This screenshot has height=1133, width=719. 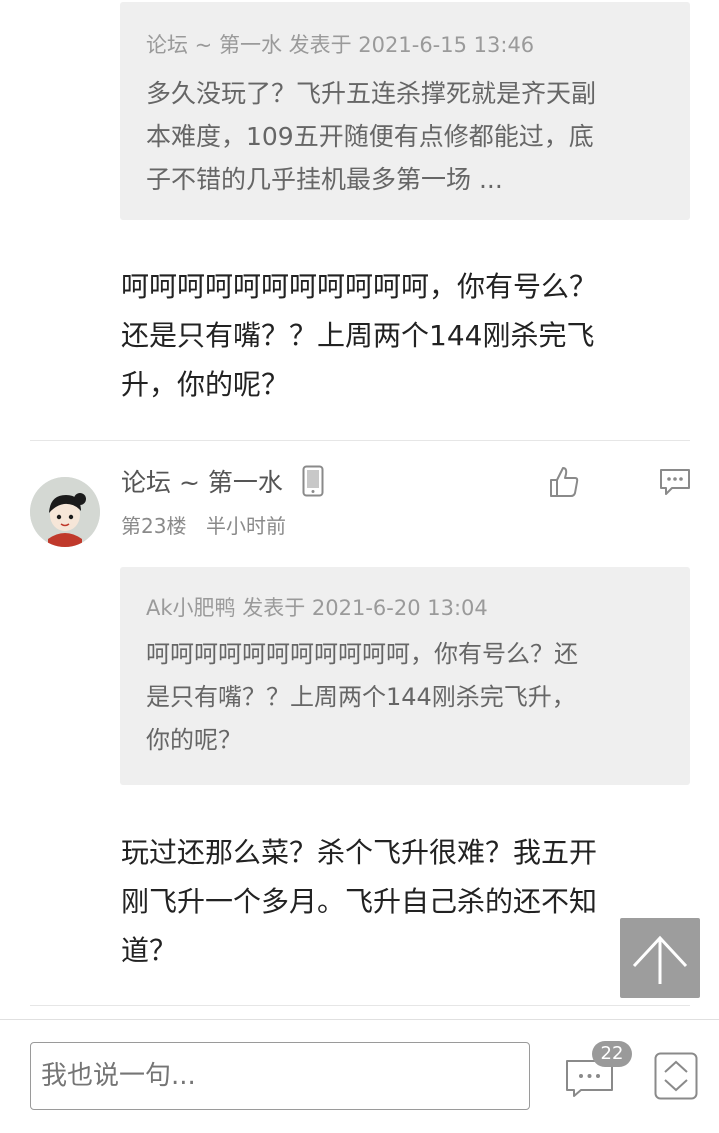 What do you see at coordinates (202, 483) in the screenshot?
I see `post-author: 论坛 ~ 第一水` at bounding box center [202, 483].